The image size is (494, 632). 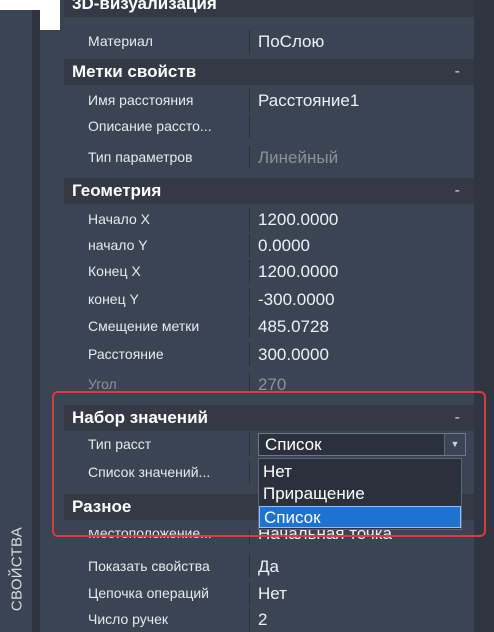 What do you see at coordinates (362, 326) in the screenshot?
I see `property-value: 485.0728` at bounding box center [362, 326].